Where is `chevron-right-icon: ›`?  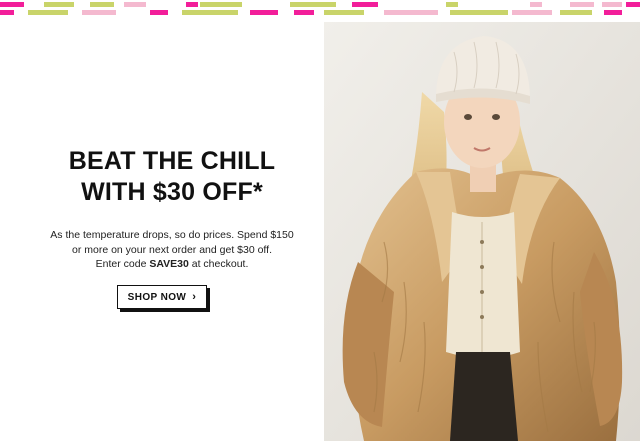
chevron-right-icon: › is located at coordinates (194, 296).